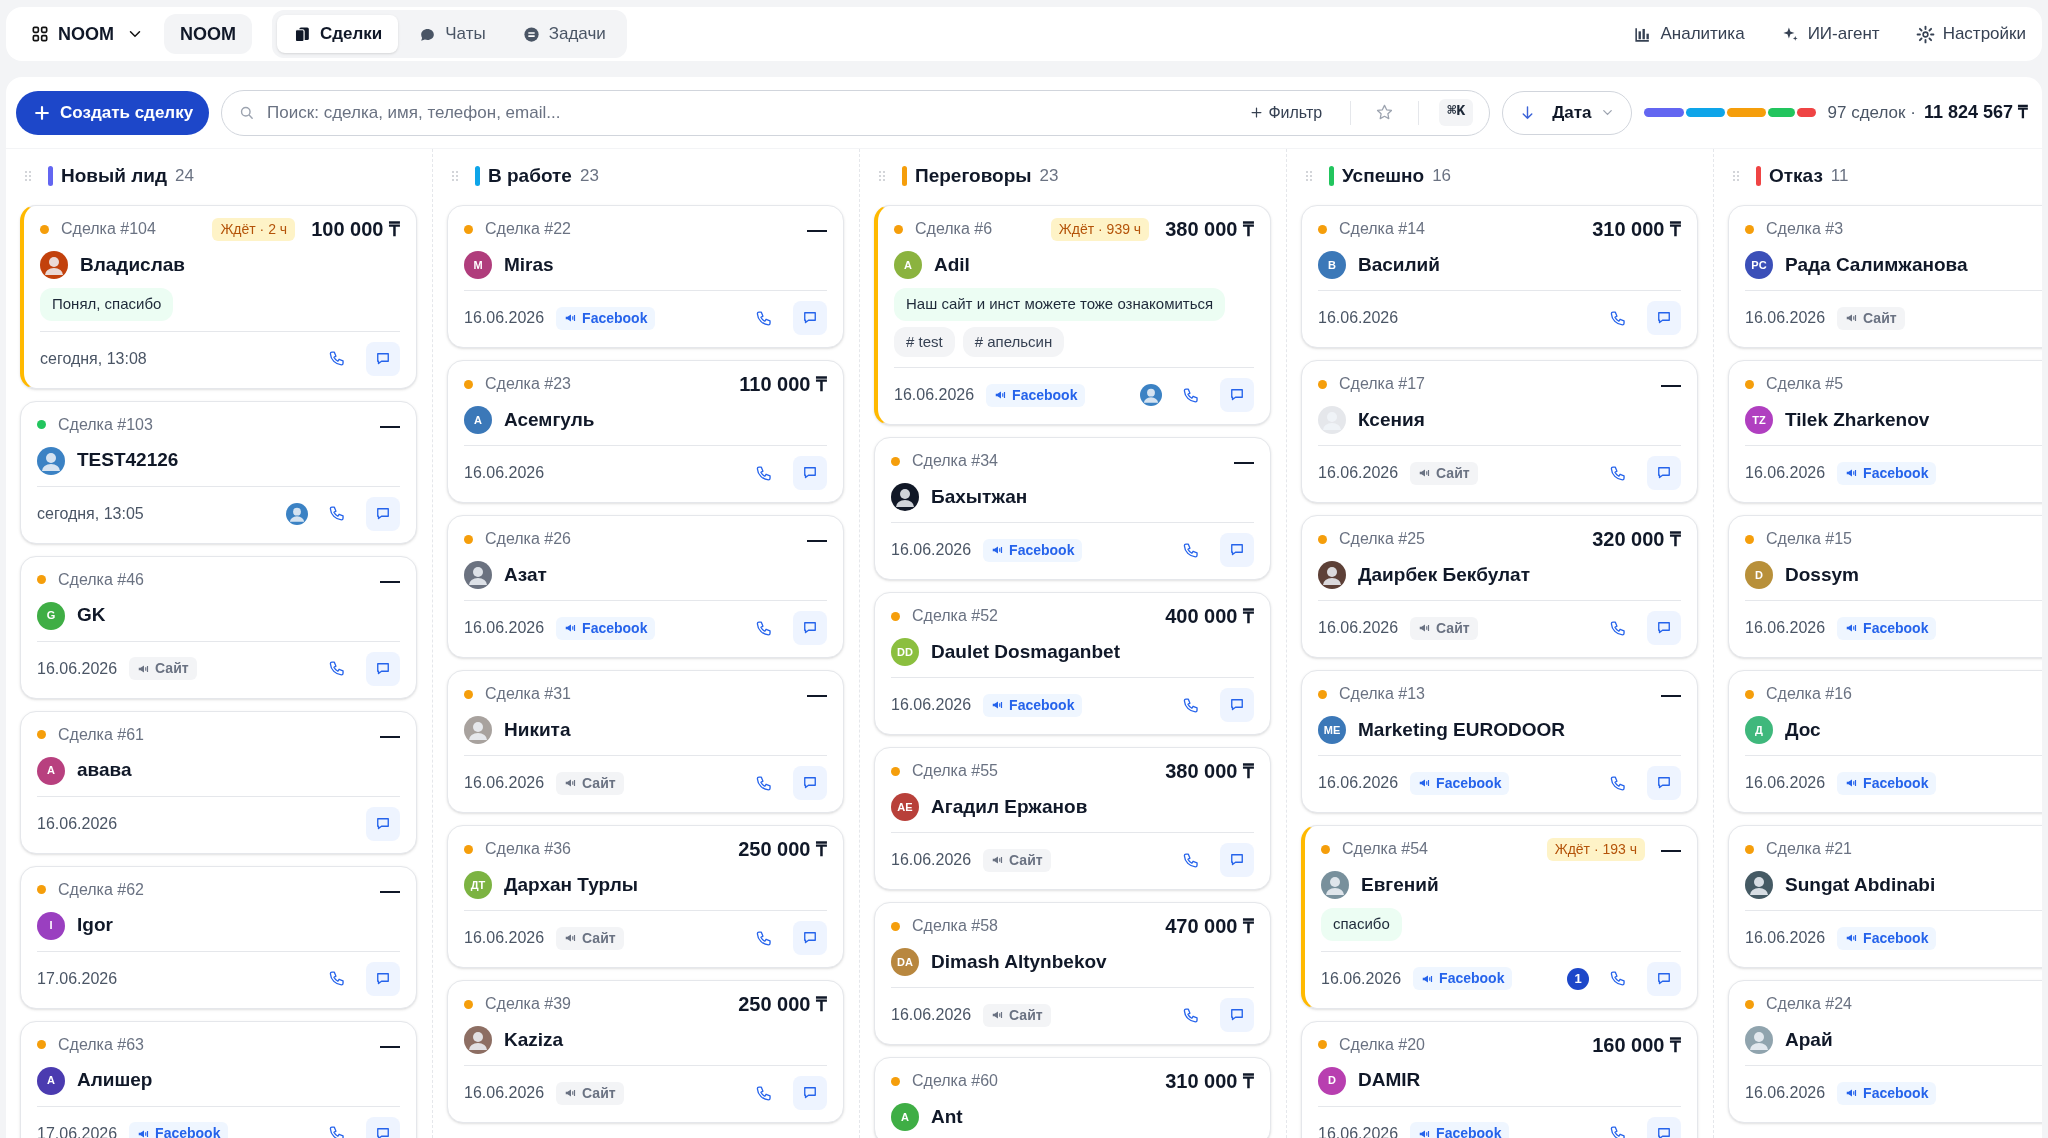 The height and width of the screenshot is (1138, 2048). What do you see at coordinates (338, 34) in the screenshot?
I see `tab: Сделки` at bounding box center [338, 34].